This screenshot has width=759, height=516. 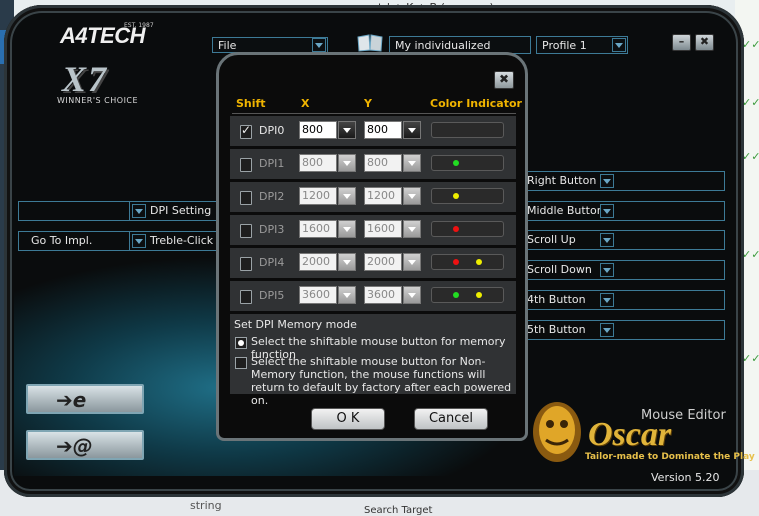 What do you see at coordinates (318, 163) in the screenshot?
I see `dpi1-x-select: 800` at bounding box center [318, 163].